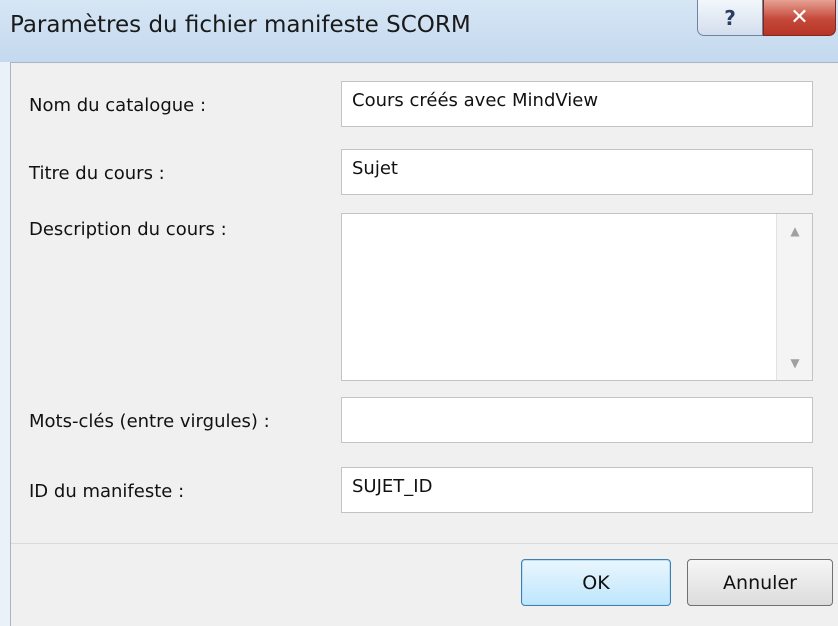 The image size is (838, 626). I want to click on footer-separator, so click(424, 543).